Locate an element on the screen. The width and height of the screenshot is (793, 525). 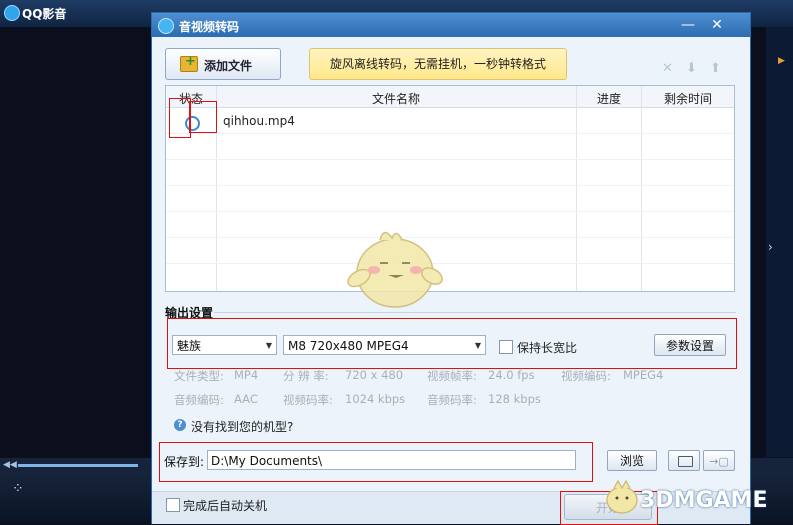
question-icon: ? is located at coordinates (180, 425).